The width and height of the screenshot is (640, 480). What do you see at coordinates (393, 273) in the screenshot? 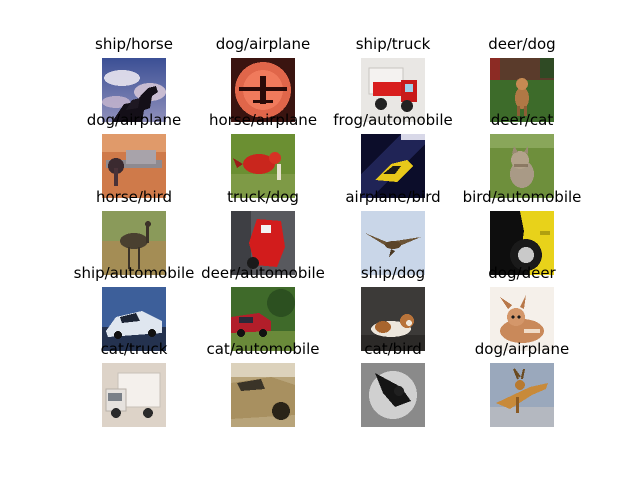
I see `panel-title: ship/dog` at bounding box center [393, 273].